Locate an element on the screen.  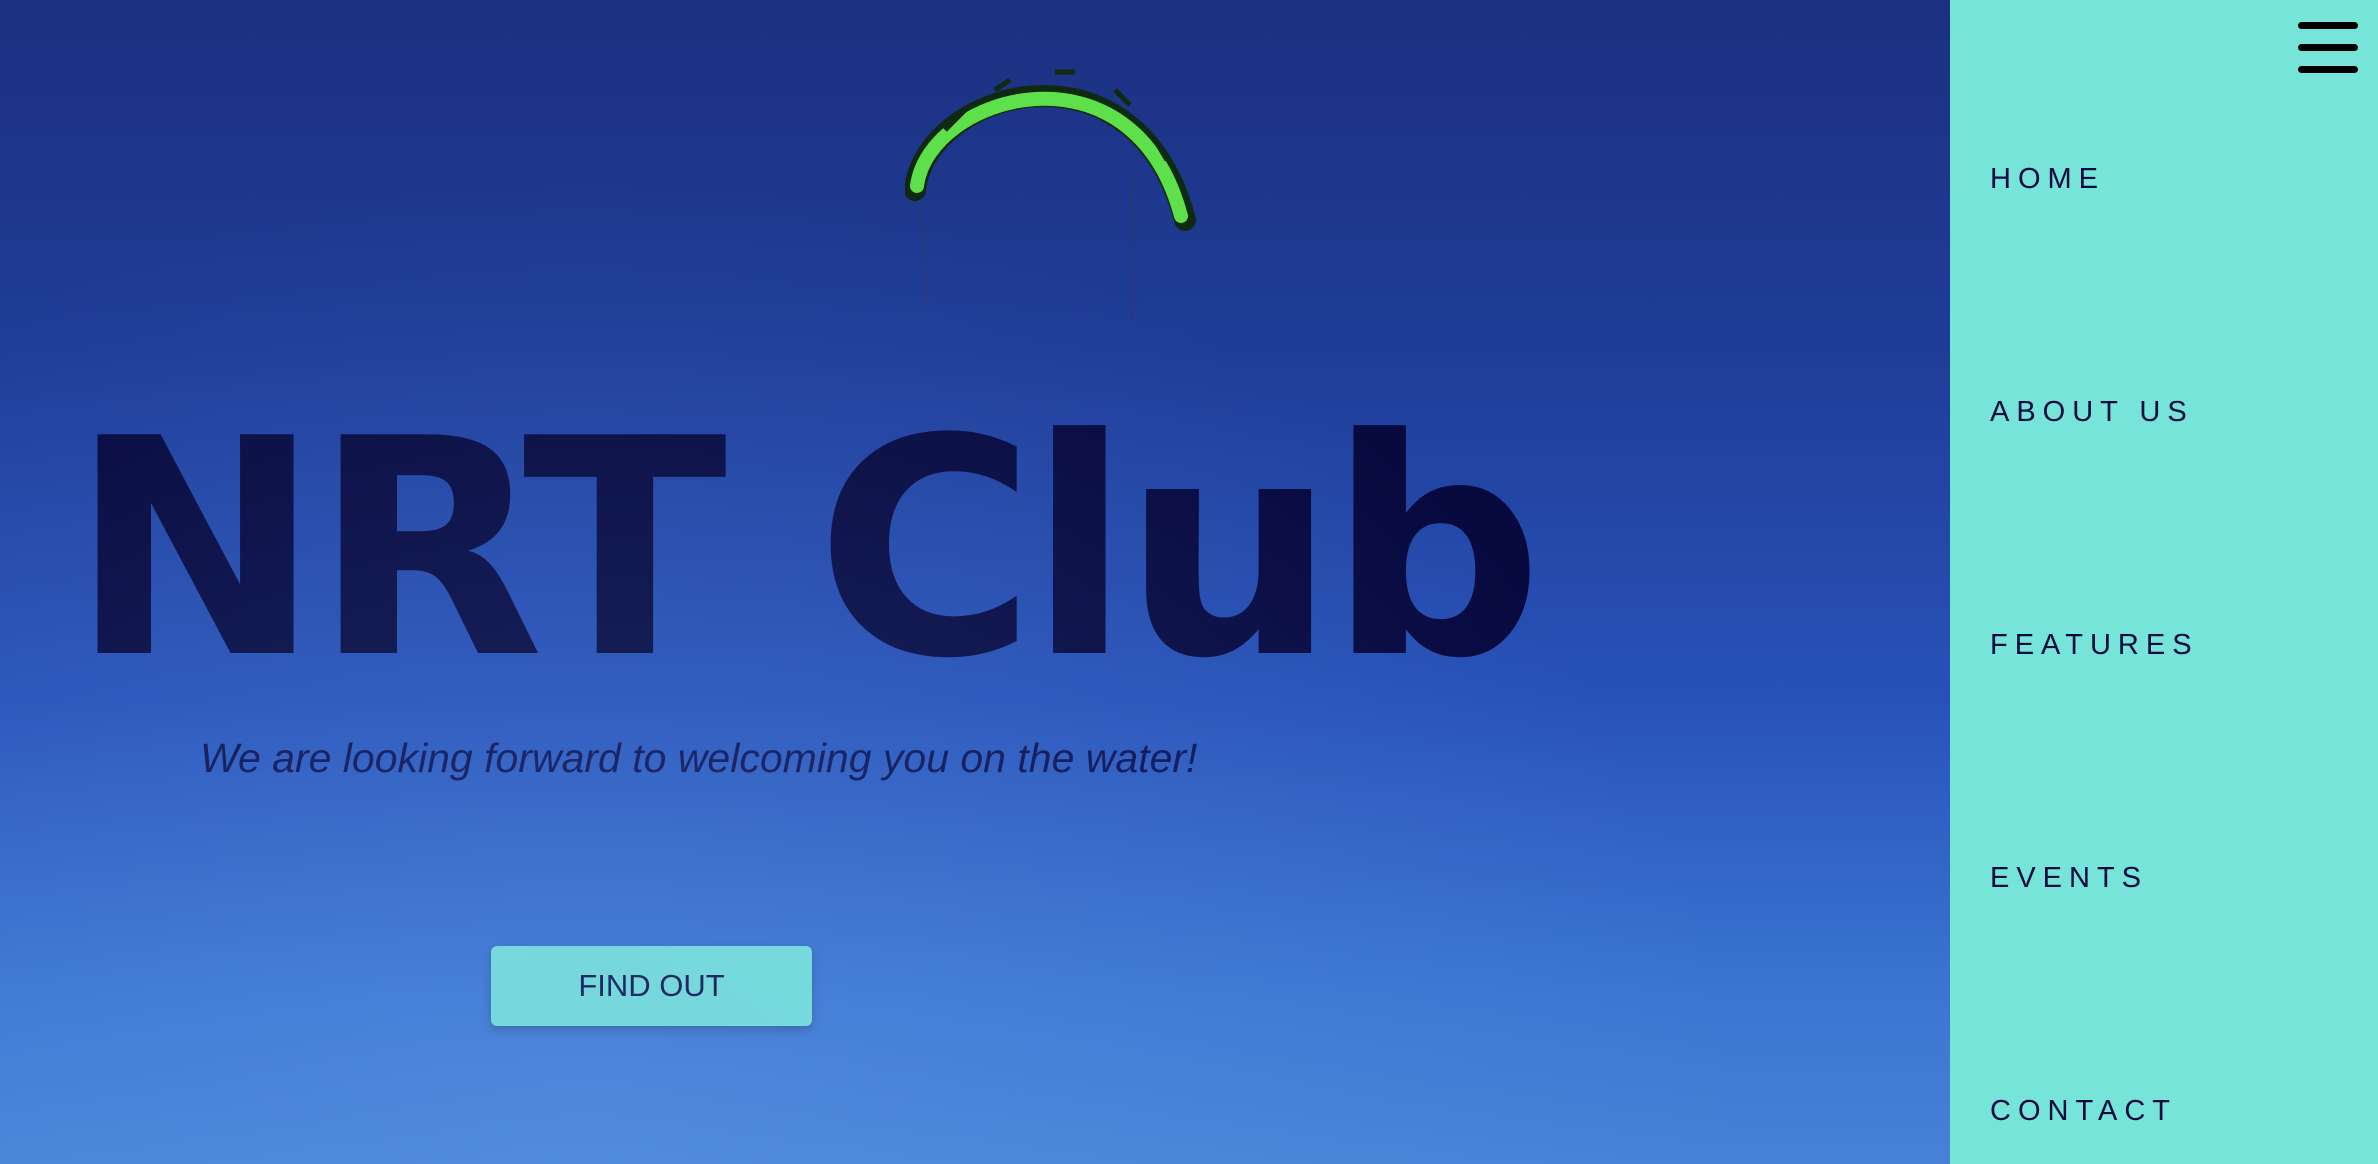
nav-item-events: EVENTS is located at coordinates (2069, 878).